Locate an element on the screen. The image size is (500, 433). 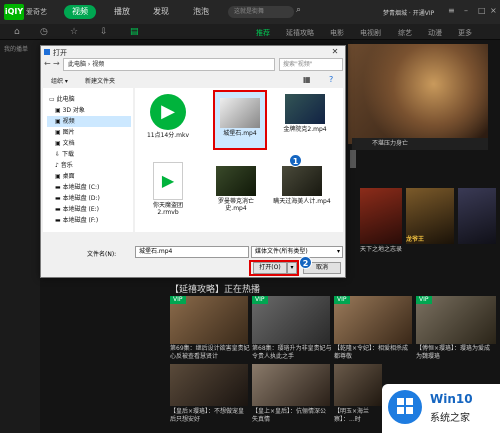
nav-drive-e: ▬ 本地磁盘 (E:) is located at coordinates (77, 209).